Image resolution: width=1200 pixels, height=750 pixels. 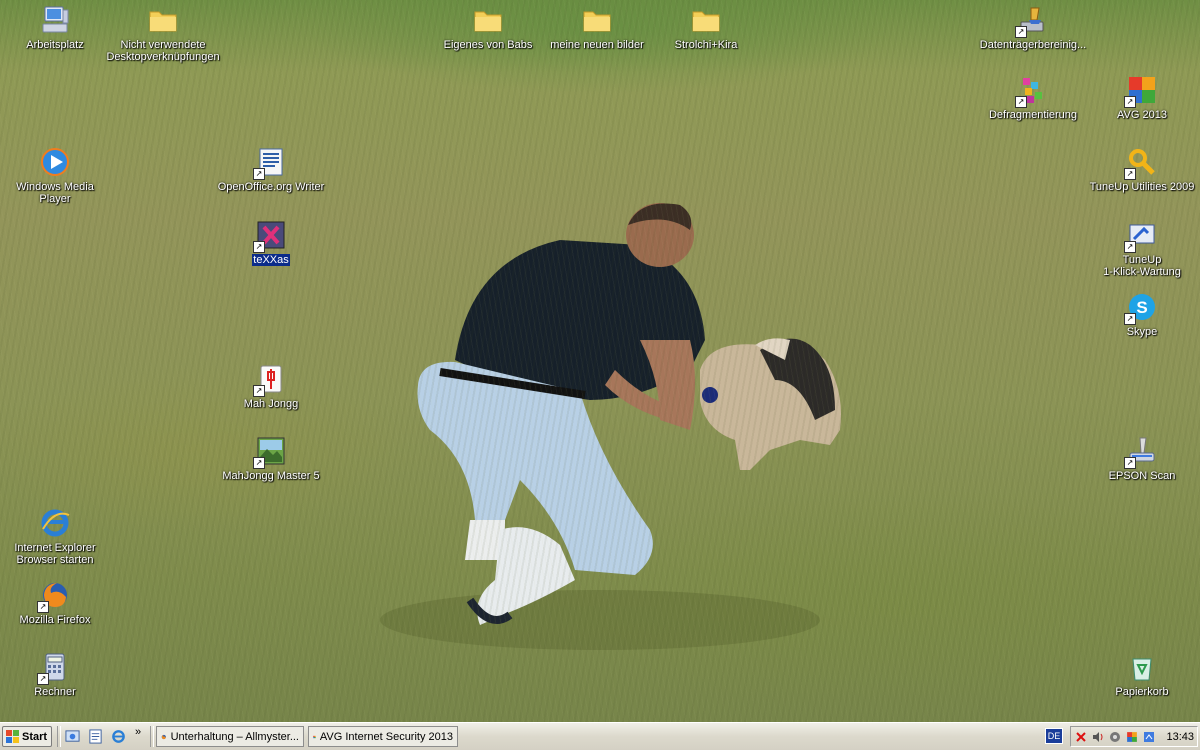 I want to click on desktop-icon-nicht-verwendete: Nicht verwendete Desktopverknüpfungen, so click(x=163, y=33).